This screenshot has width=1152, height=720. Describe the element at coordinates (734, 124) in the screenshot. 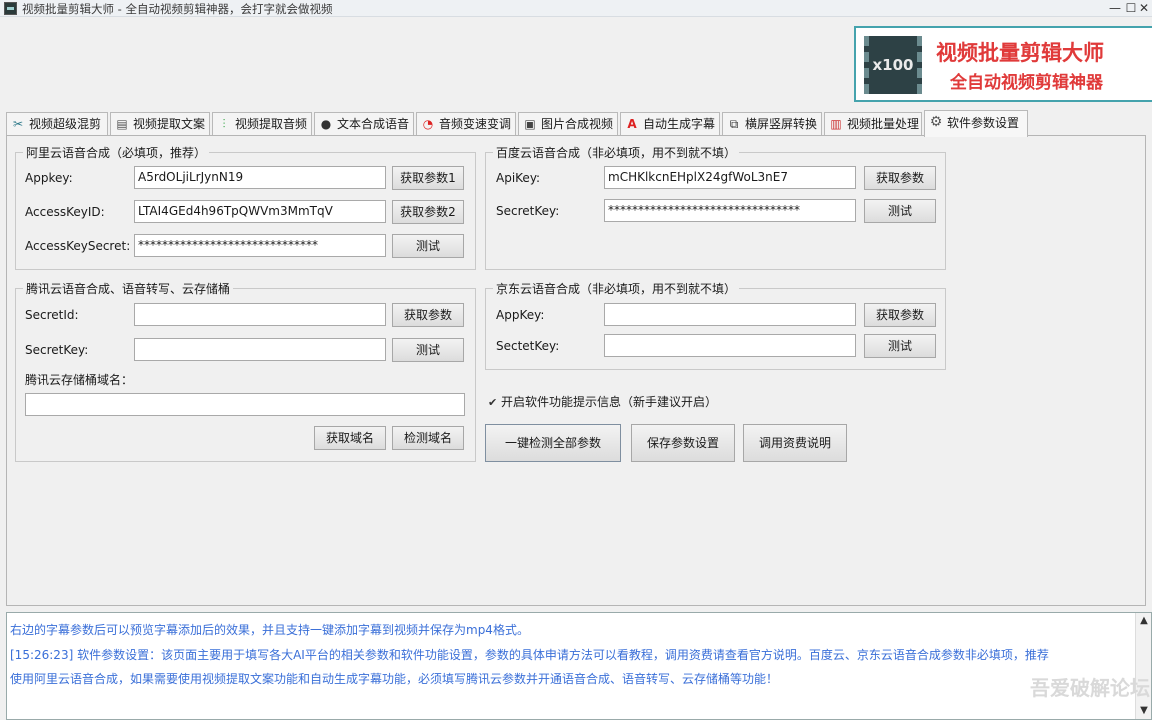

I see `rotate-screen-icon: ⧉` at that location.